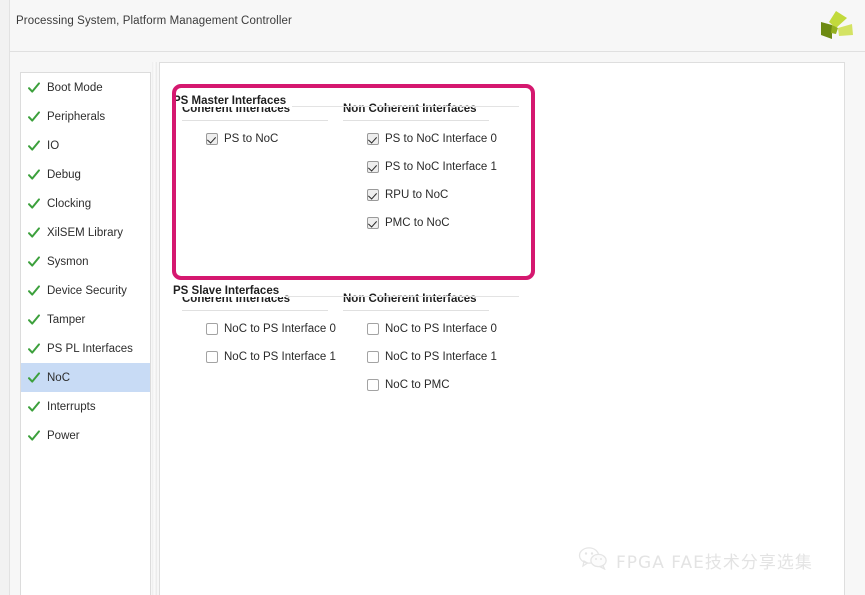 This screenshot has width=865, height=595. I want to click on sidebar-item-label: Power, so click(63, 435).